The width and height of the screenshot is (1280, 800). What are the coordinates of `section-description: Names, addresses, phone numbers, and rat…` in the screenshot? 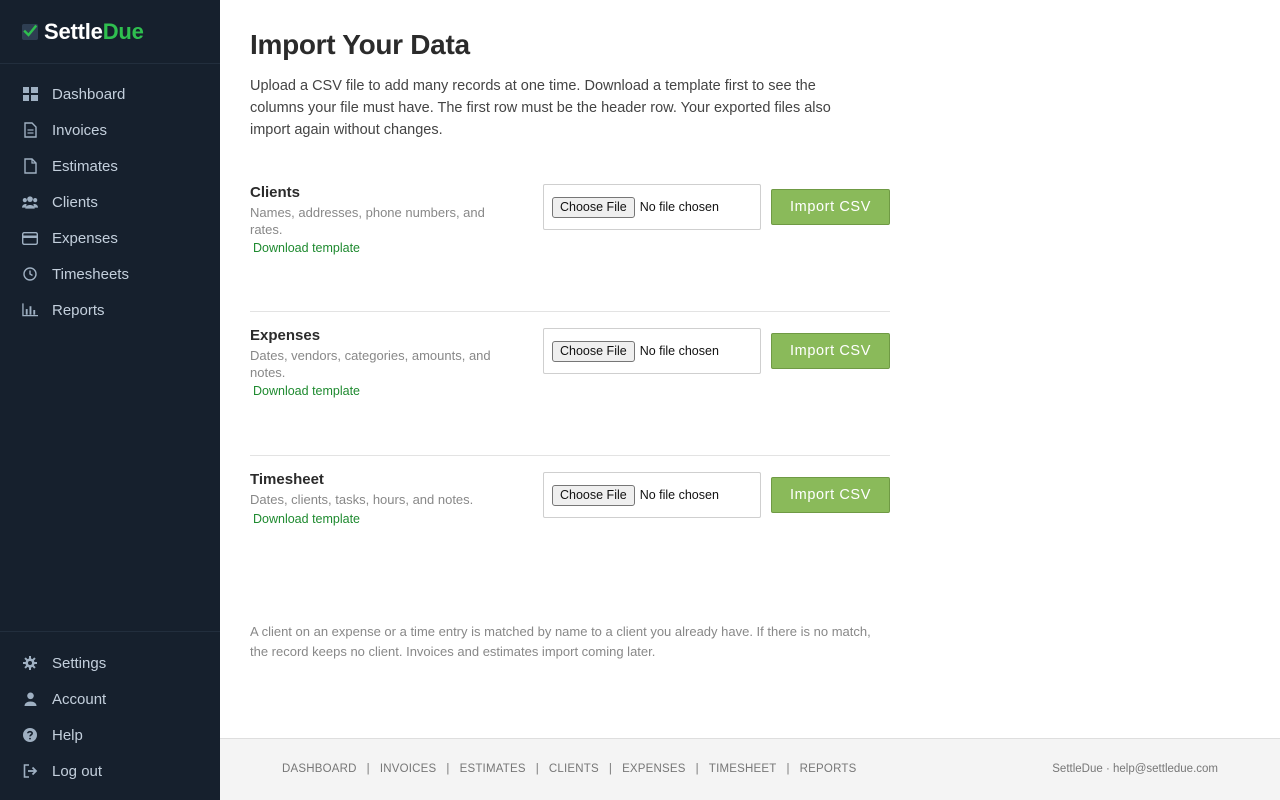 It's located at (367, 221).